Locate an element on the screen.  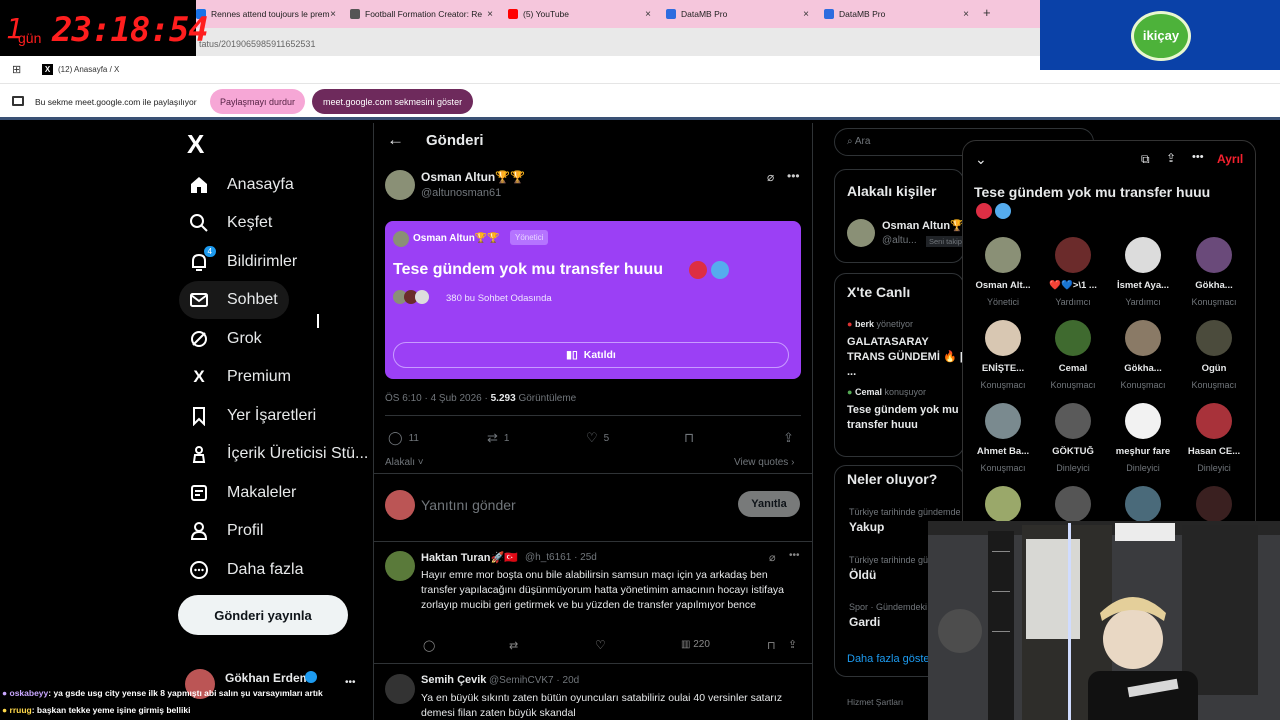
browser-tab: Football Formation Creator: Re × is located at coordinates (421, 14).